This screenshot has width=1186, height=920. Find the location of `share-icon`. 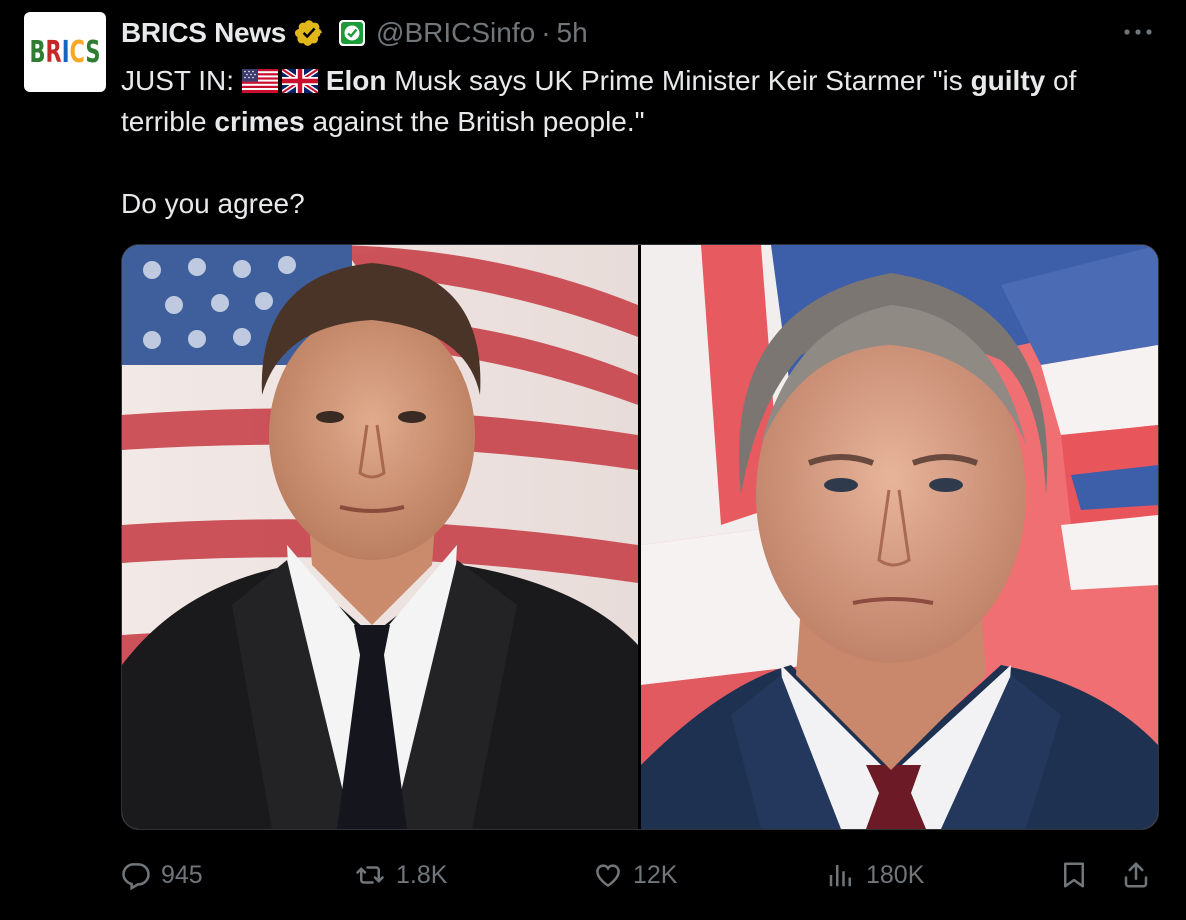

share-icon is located at coordinates (1136, 875).